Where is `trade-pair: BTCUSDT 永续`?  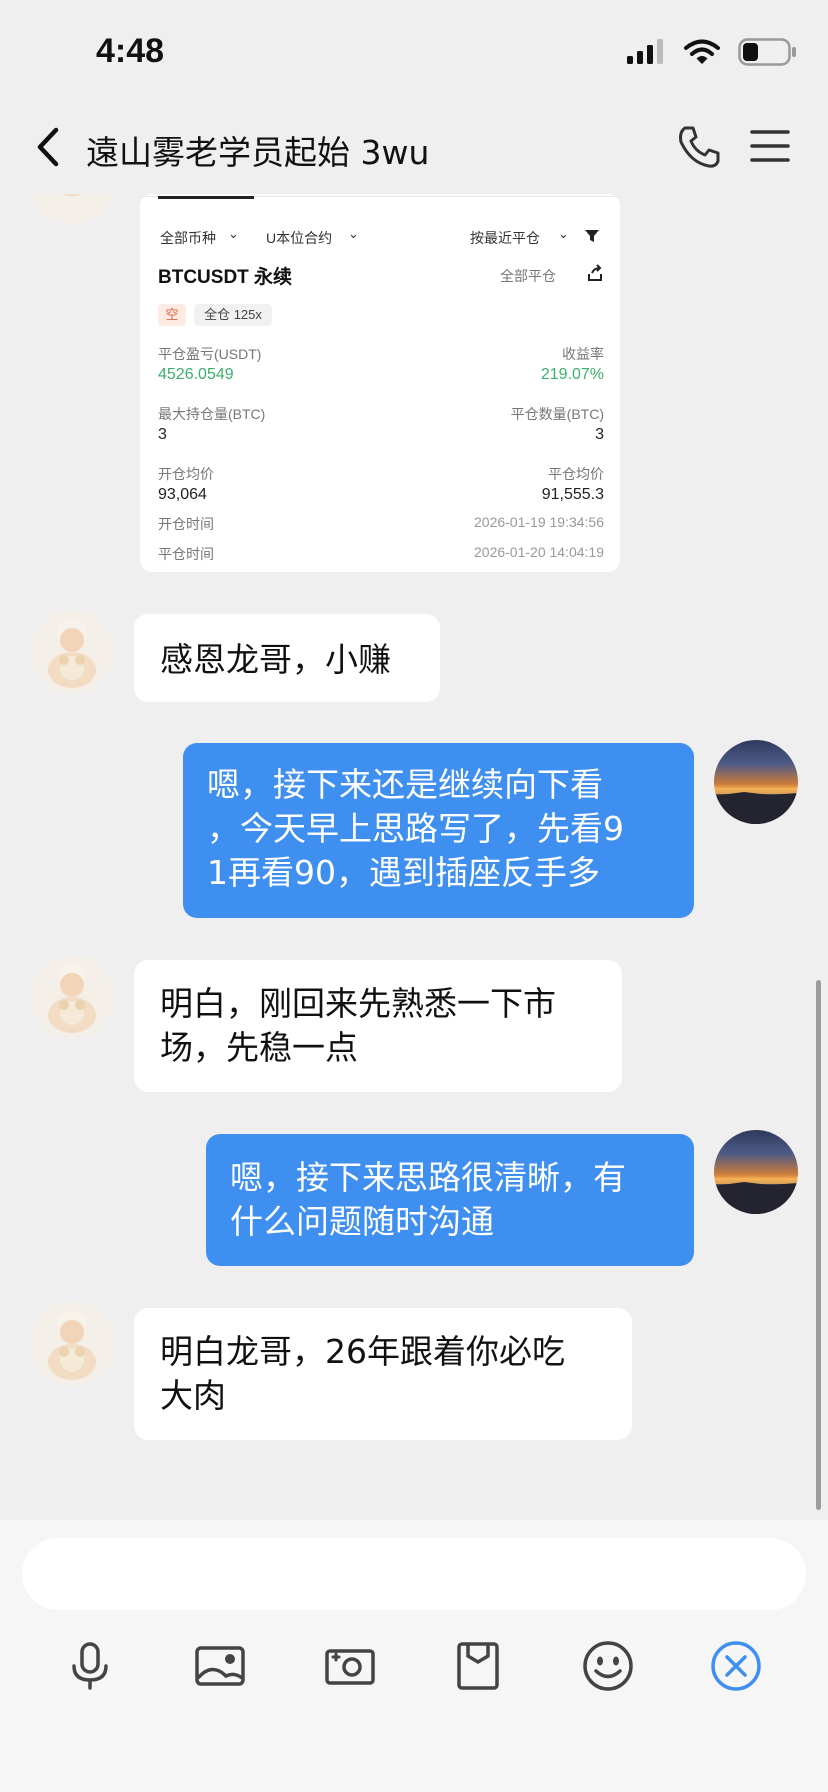 trade-pair: BTCUSDT 永续 is located at coordinates (225, 277).